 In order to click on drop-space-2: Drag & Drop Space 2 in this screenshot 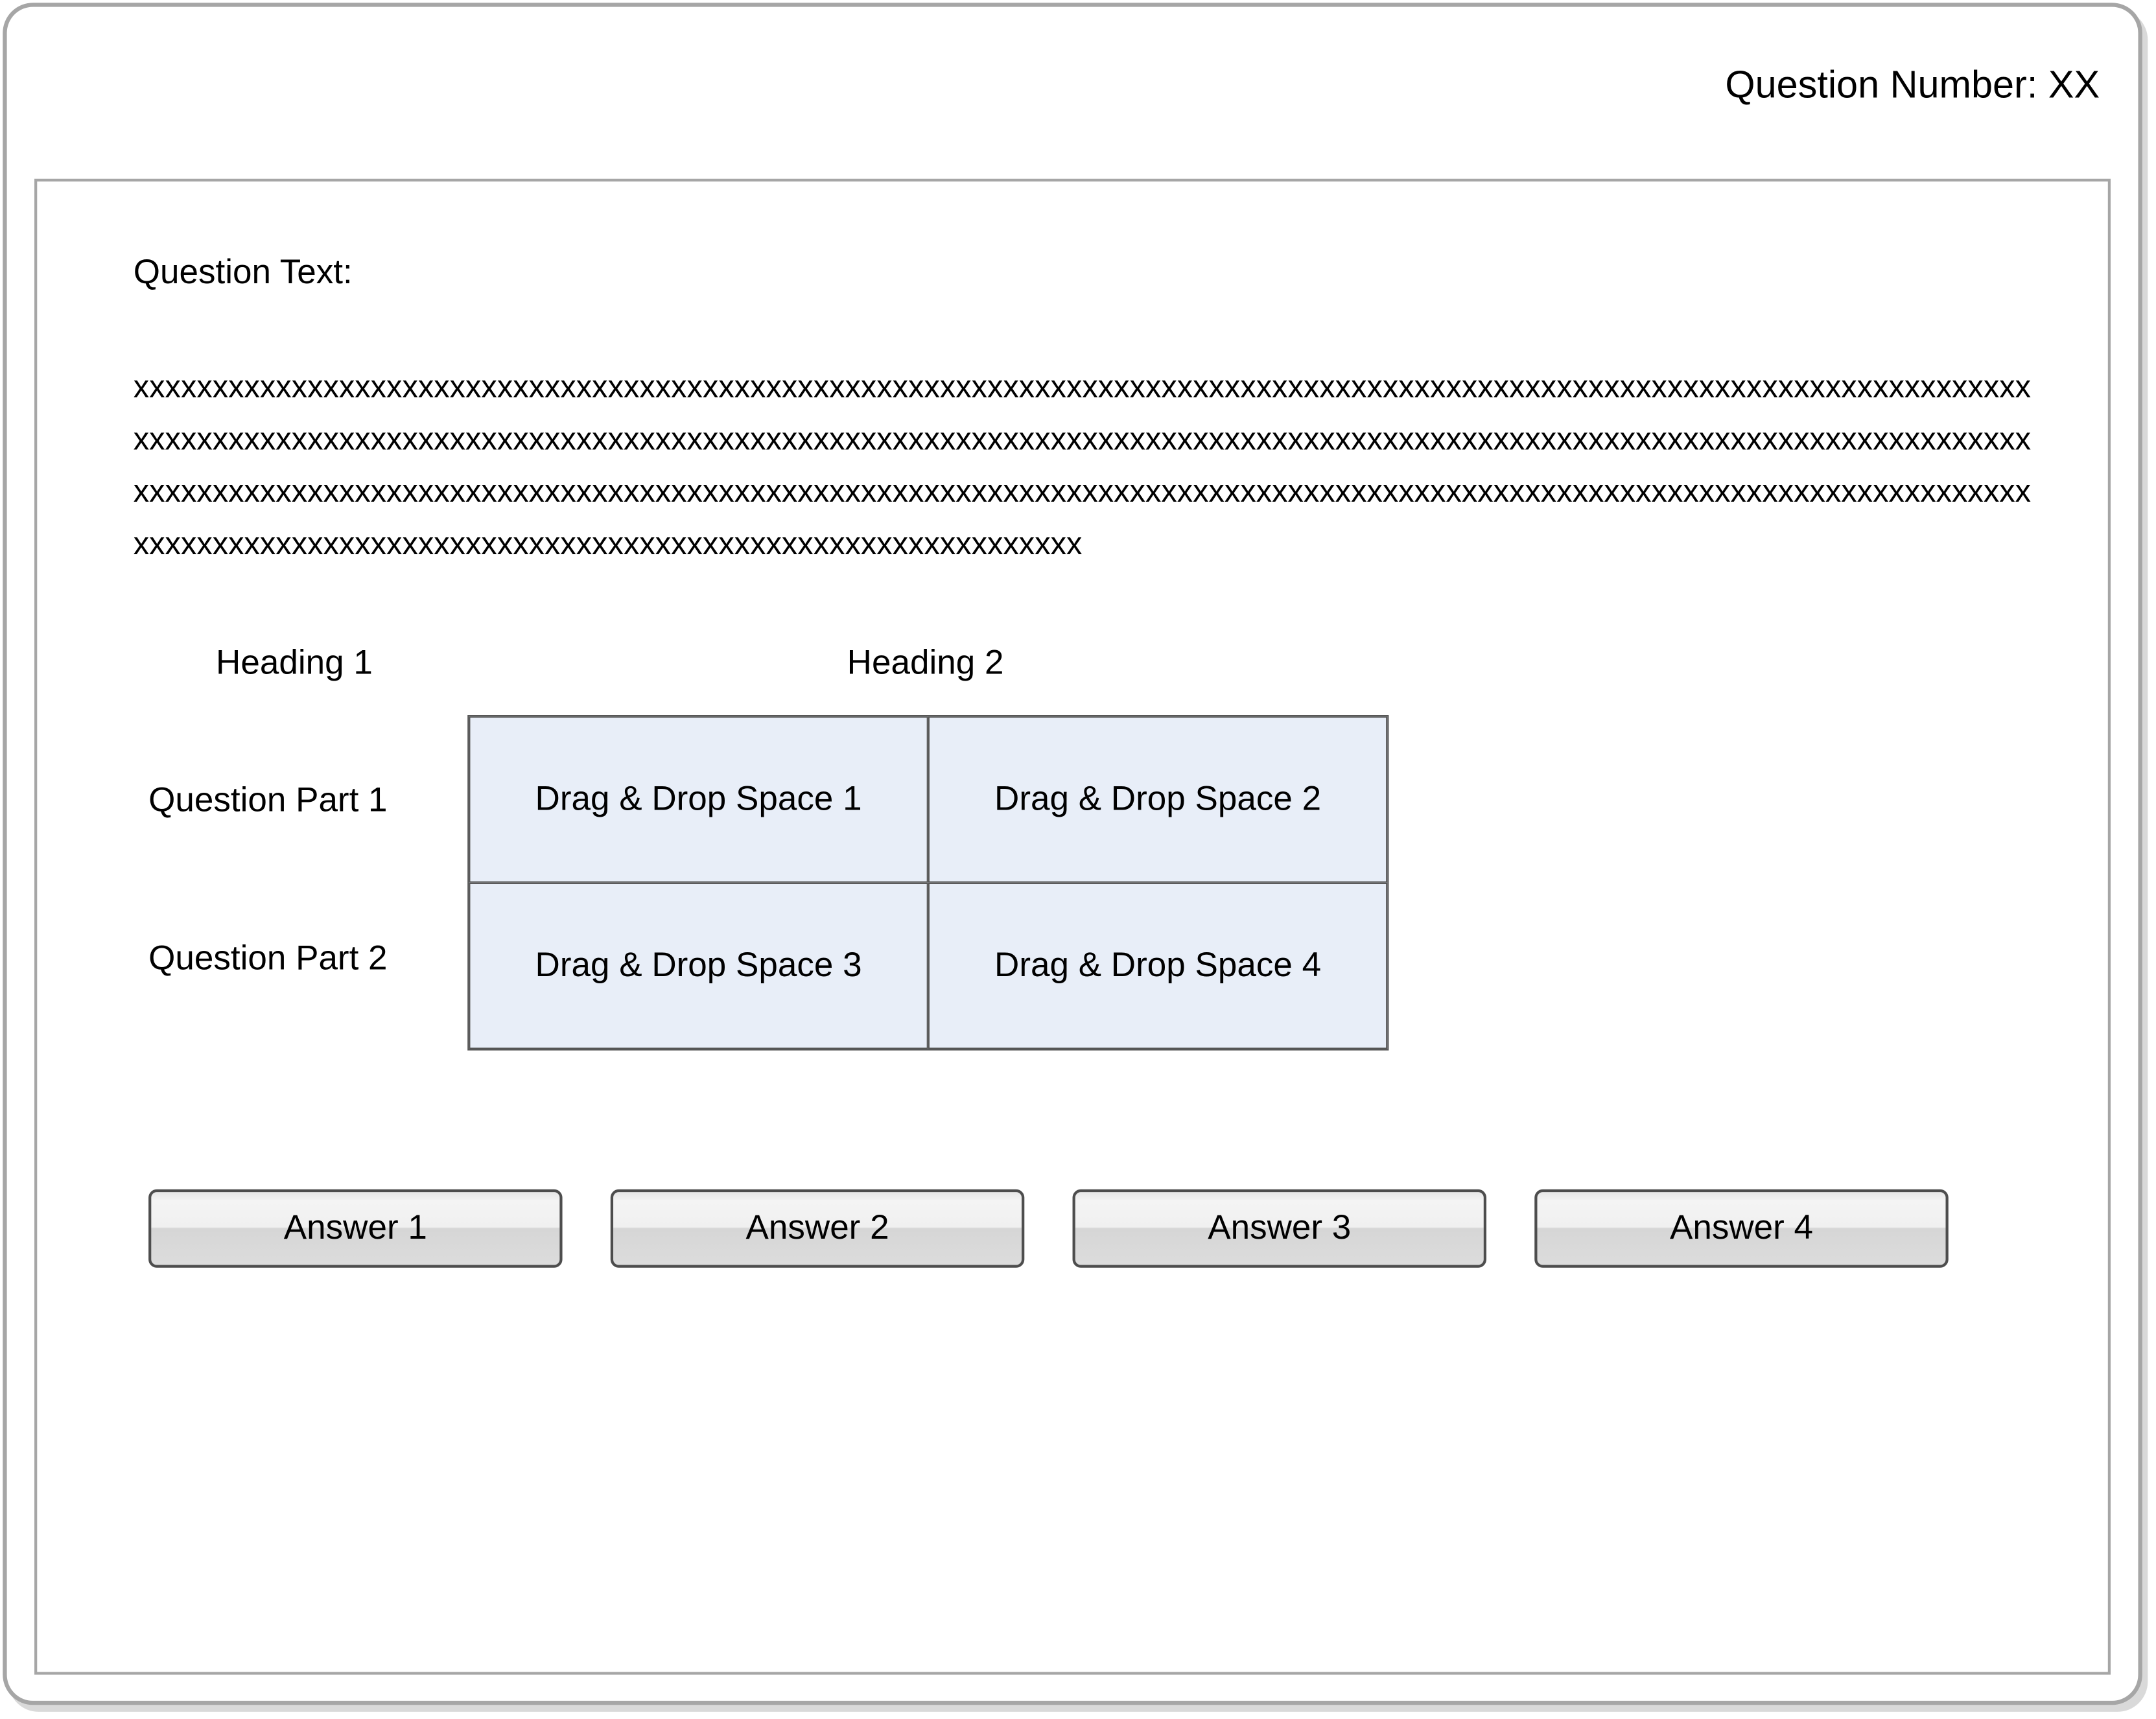, I will do `click(1158, 799)`.